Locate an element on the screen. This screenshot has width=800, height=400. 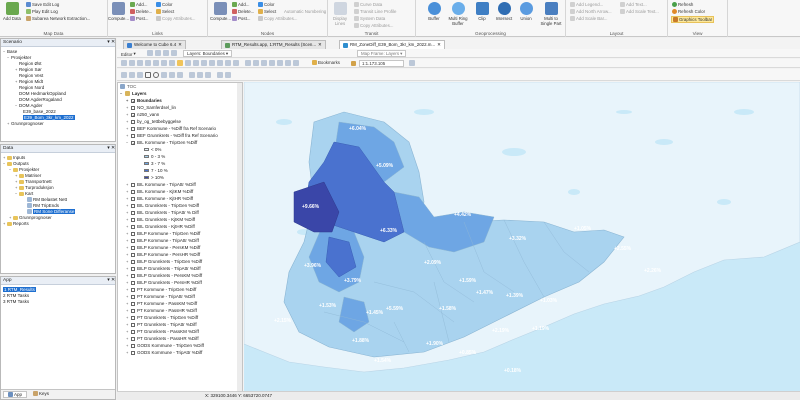
close-icon: ✕ is located at coordinates (320, 45).